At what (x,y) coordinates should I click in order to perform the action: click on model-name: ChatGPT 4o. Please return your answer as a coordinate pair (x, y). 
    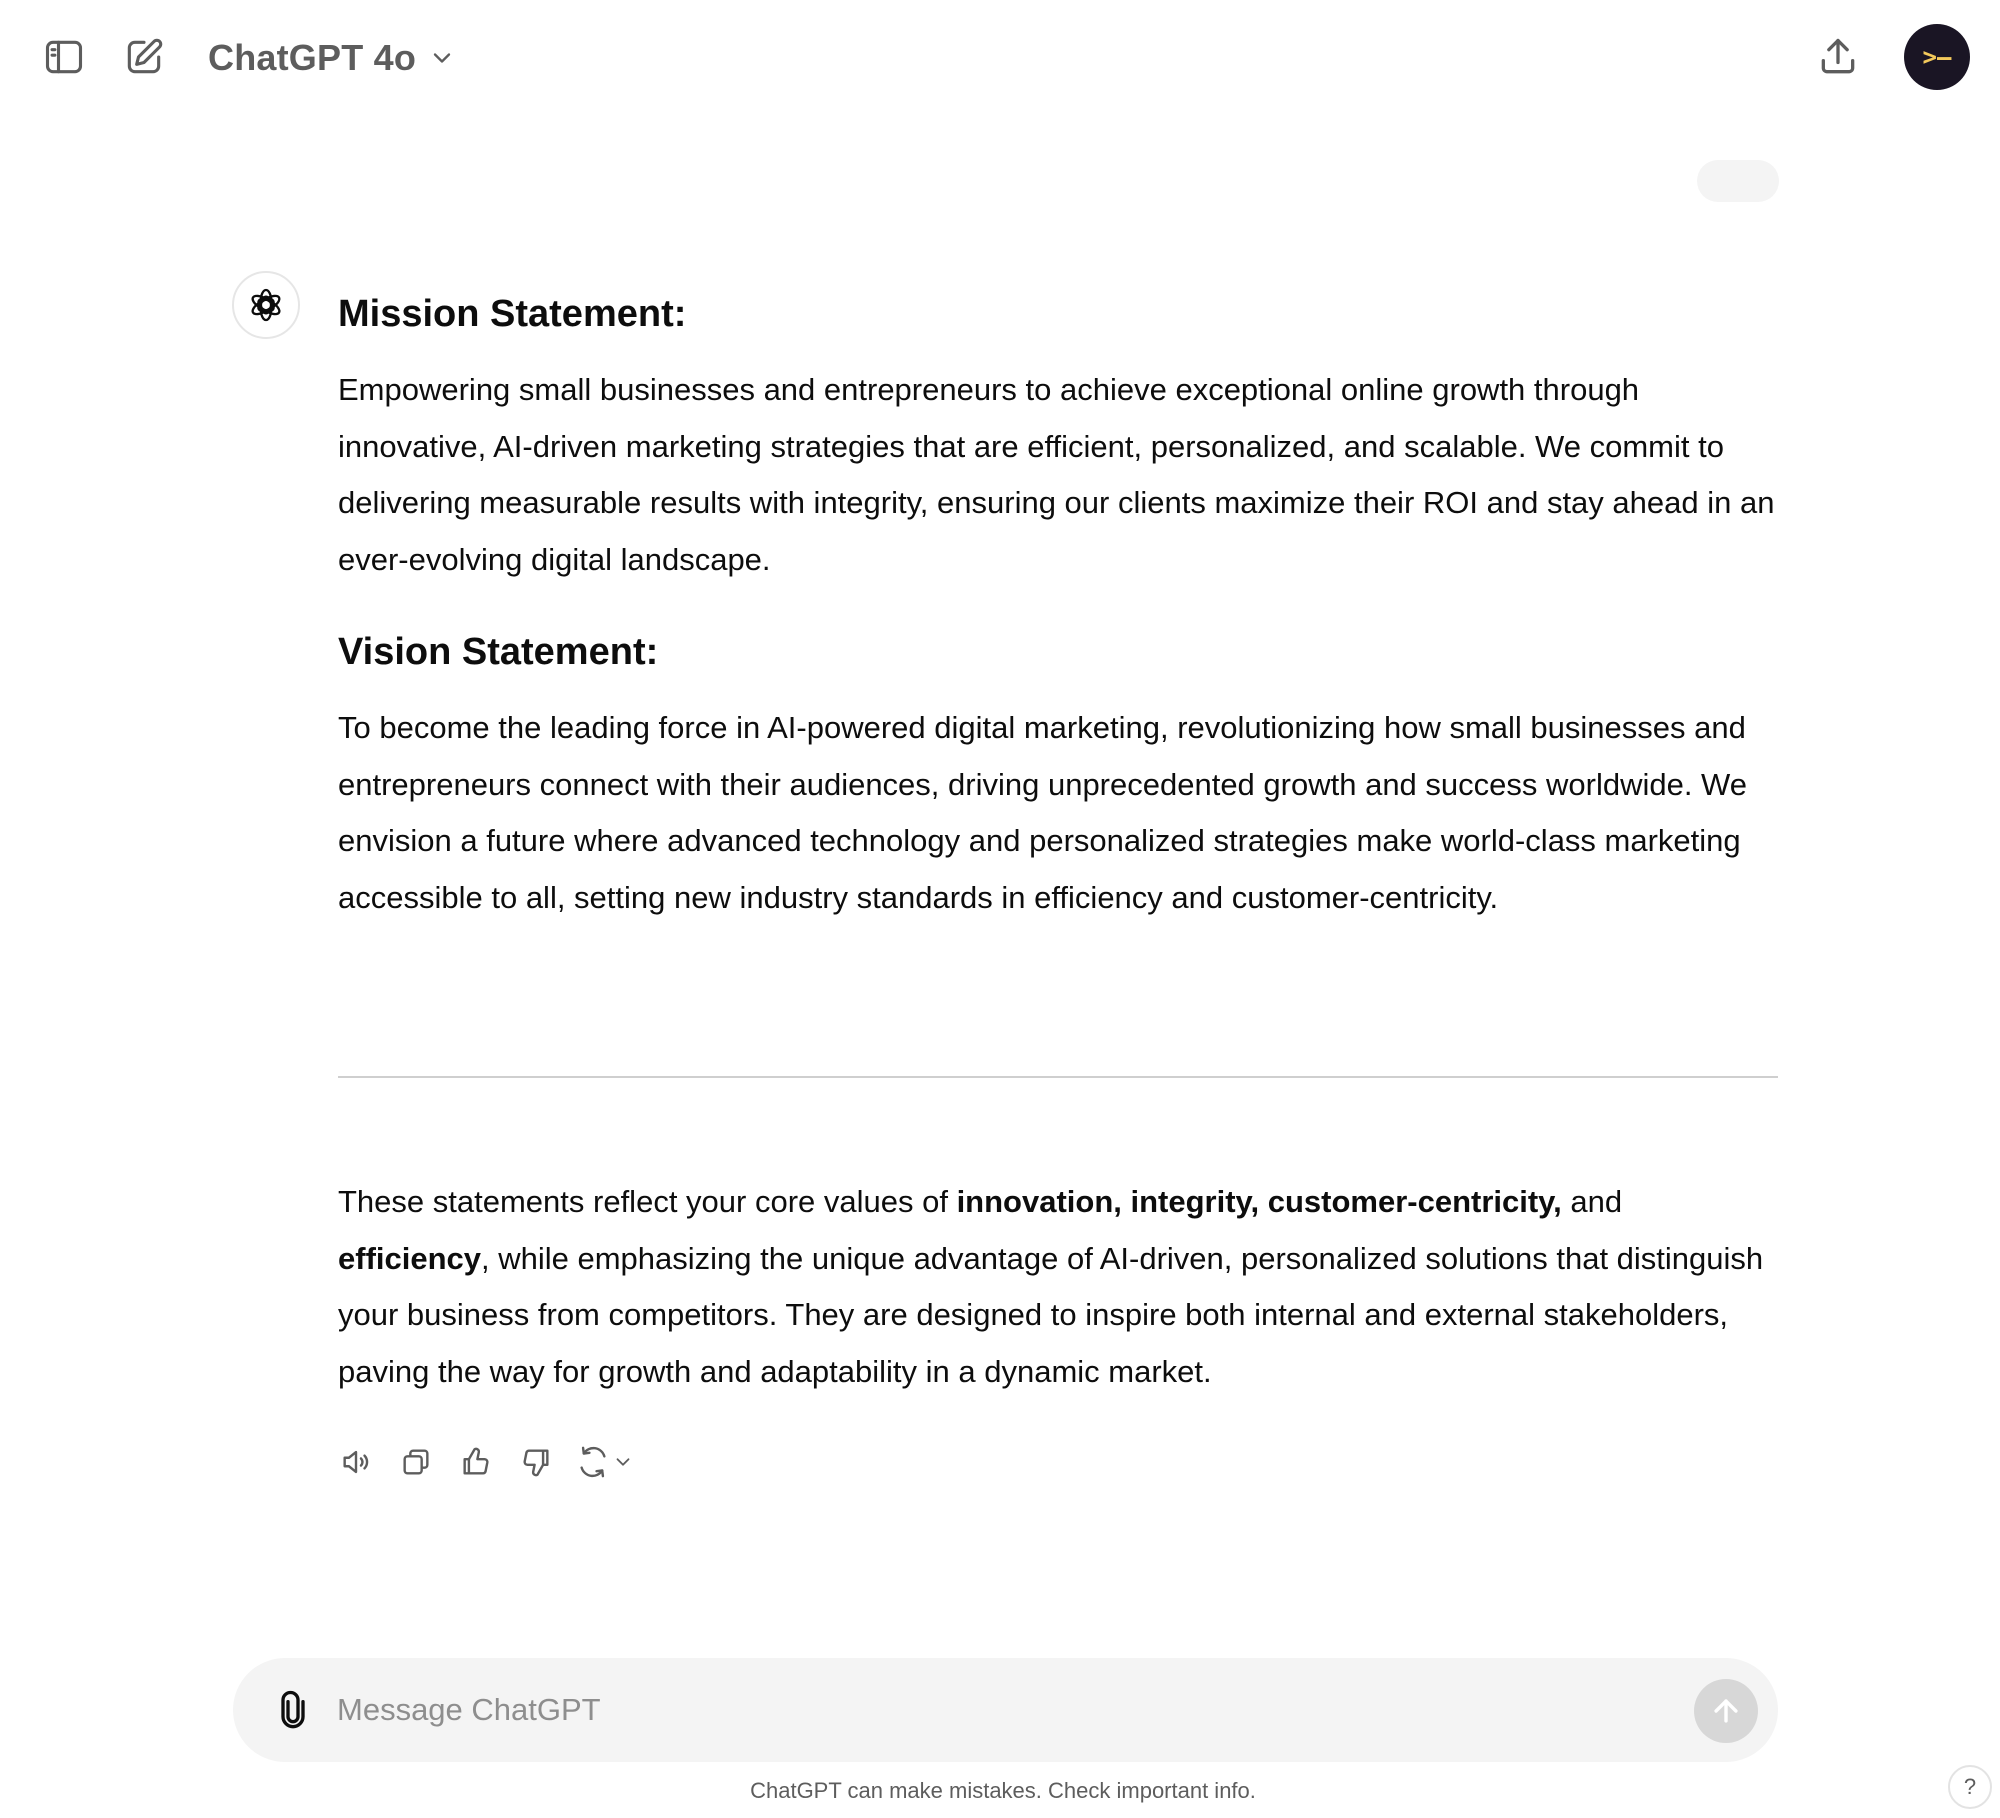
    Looking at the image, I should click on (312, 57).